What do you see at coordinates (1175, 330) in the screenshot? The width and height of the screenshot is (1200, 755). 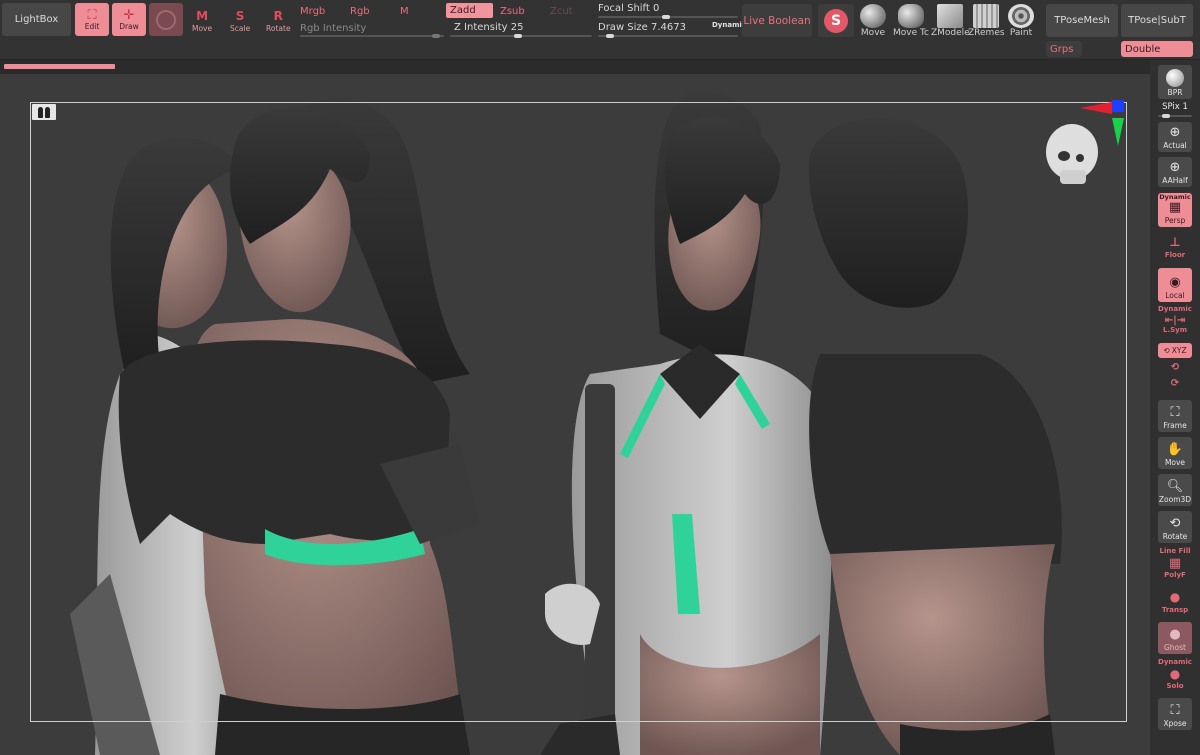 I see `lsym-button: L.Sym` at bounding box center [1175, 330].